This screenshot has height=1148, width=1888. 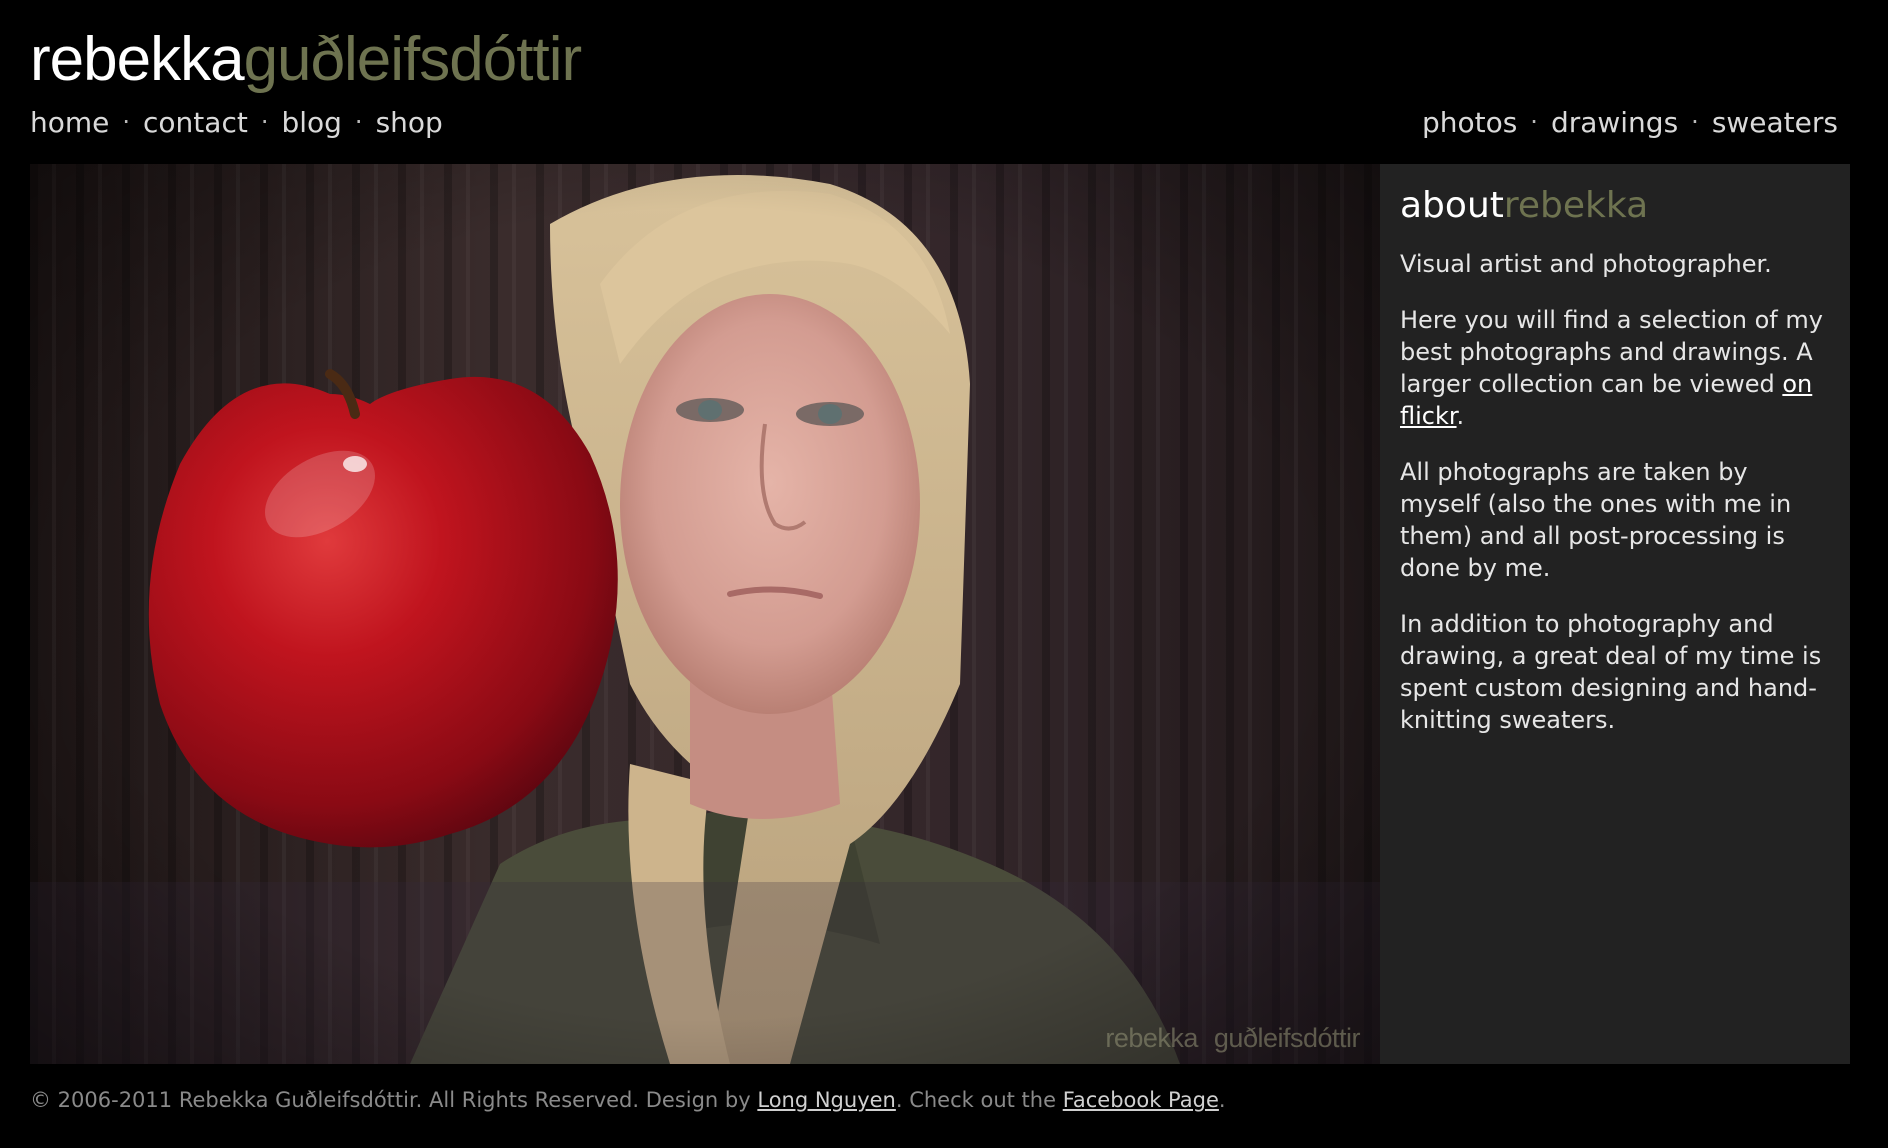 What do you see at coordinates (1452, 205) in the screenshot?
I see `about-heading-about: about` at bounding box center [1452, 205].